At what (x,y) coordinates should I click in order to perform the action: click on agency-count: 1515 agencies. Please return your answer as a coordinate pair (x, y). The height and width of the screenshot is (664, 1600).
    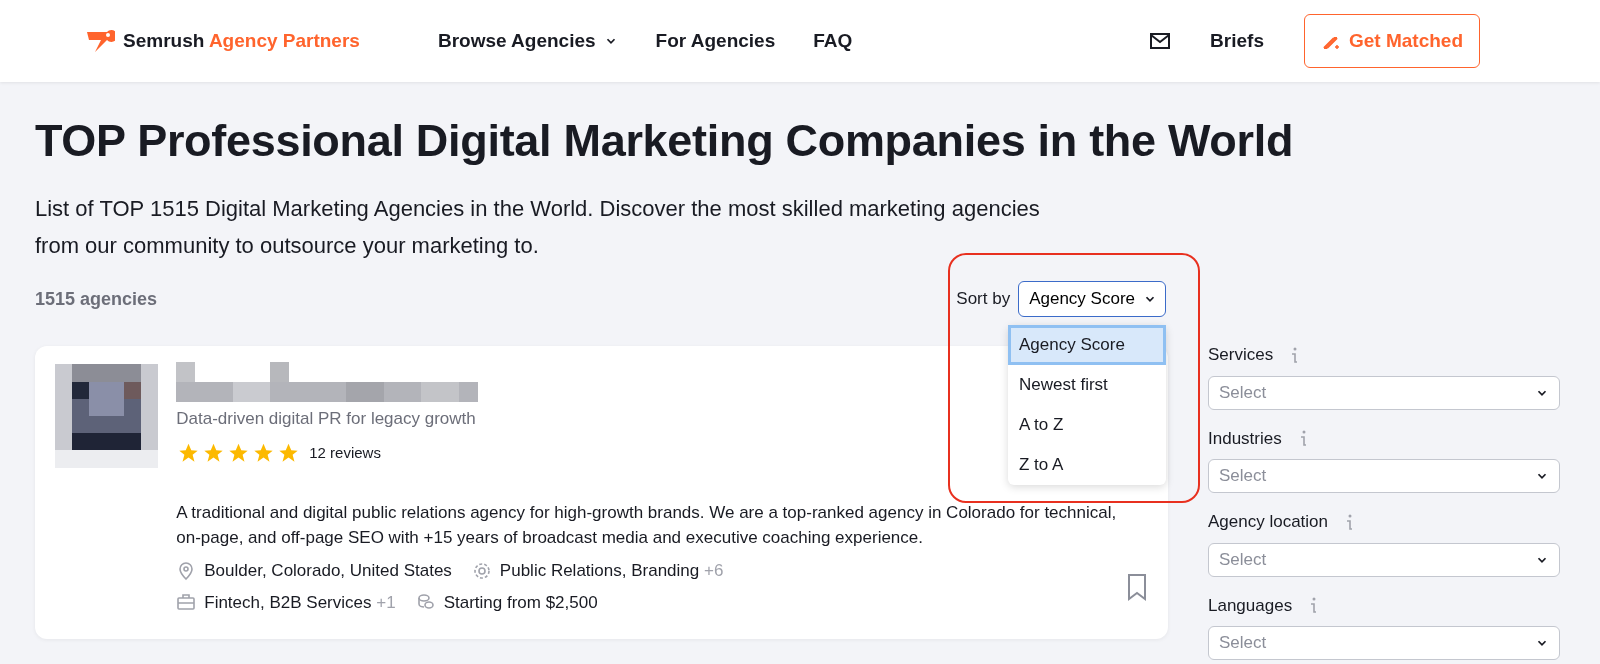
    Looking at the image, I should click on (96, 299).